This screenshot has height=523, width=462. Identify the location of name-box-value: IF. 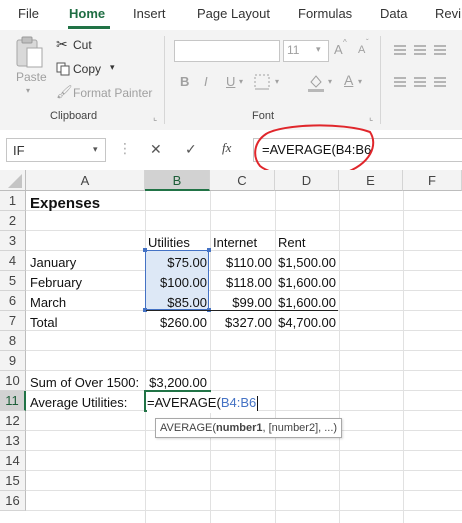
(19, 150).